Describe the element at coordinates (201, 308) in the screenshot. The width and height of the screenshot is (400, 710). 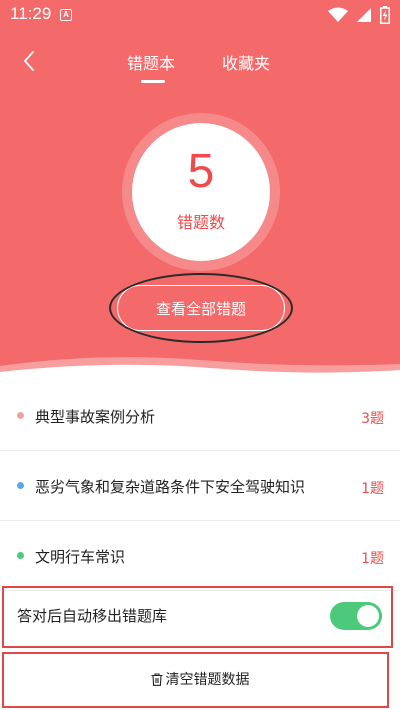
I see `annotation-ellipse` at that location.